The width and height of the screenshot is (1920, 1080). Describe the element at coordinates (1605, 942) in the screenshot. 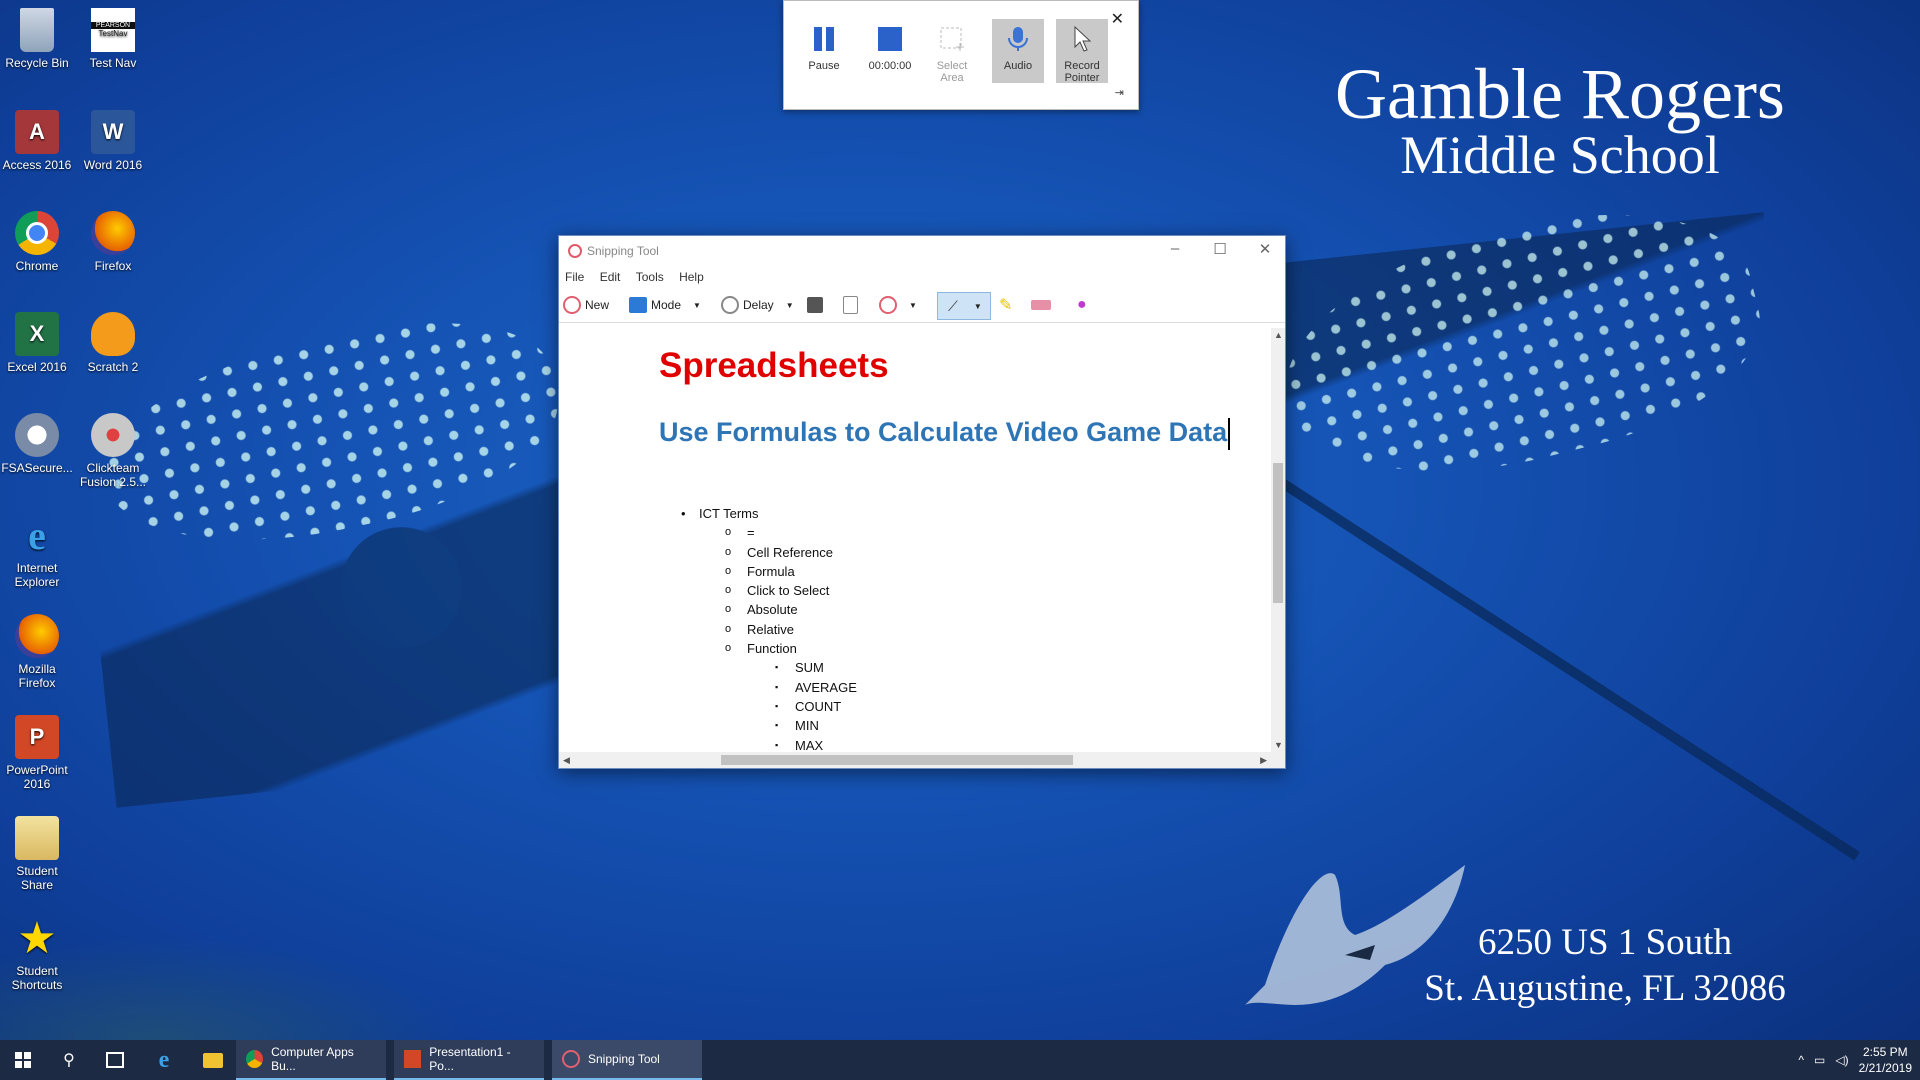

I see `address-line1: 6250 US 1 South` at that location.